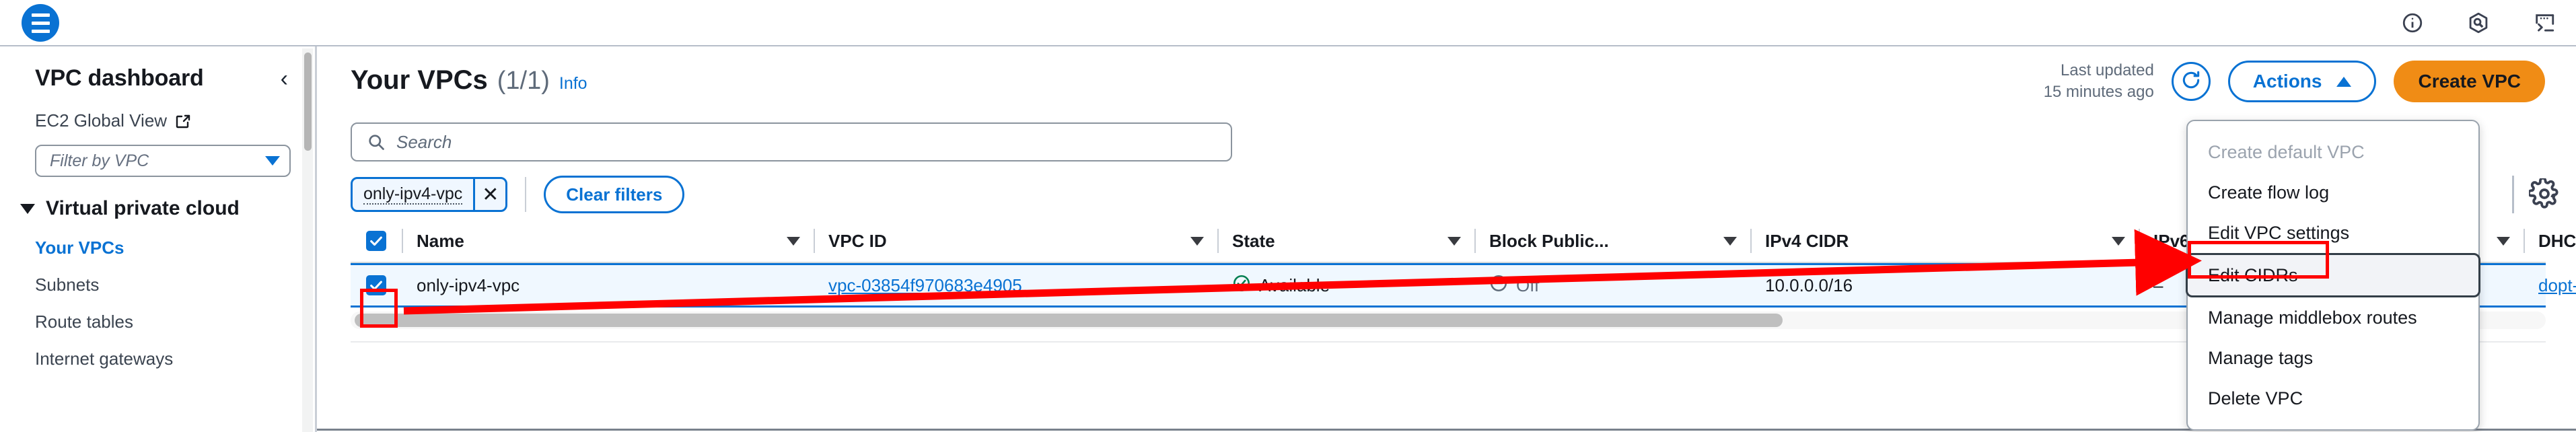 This screenshot has height=432, width=2576. Describe the element at coordinates (1302, 272) in the screenshot. I see `annotation-arrow` at that location.